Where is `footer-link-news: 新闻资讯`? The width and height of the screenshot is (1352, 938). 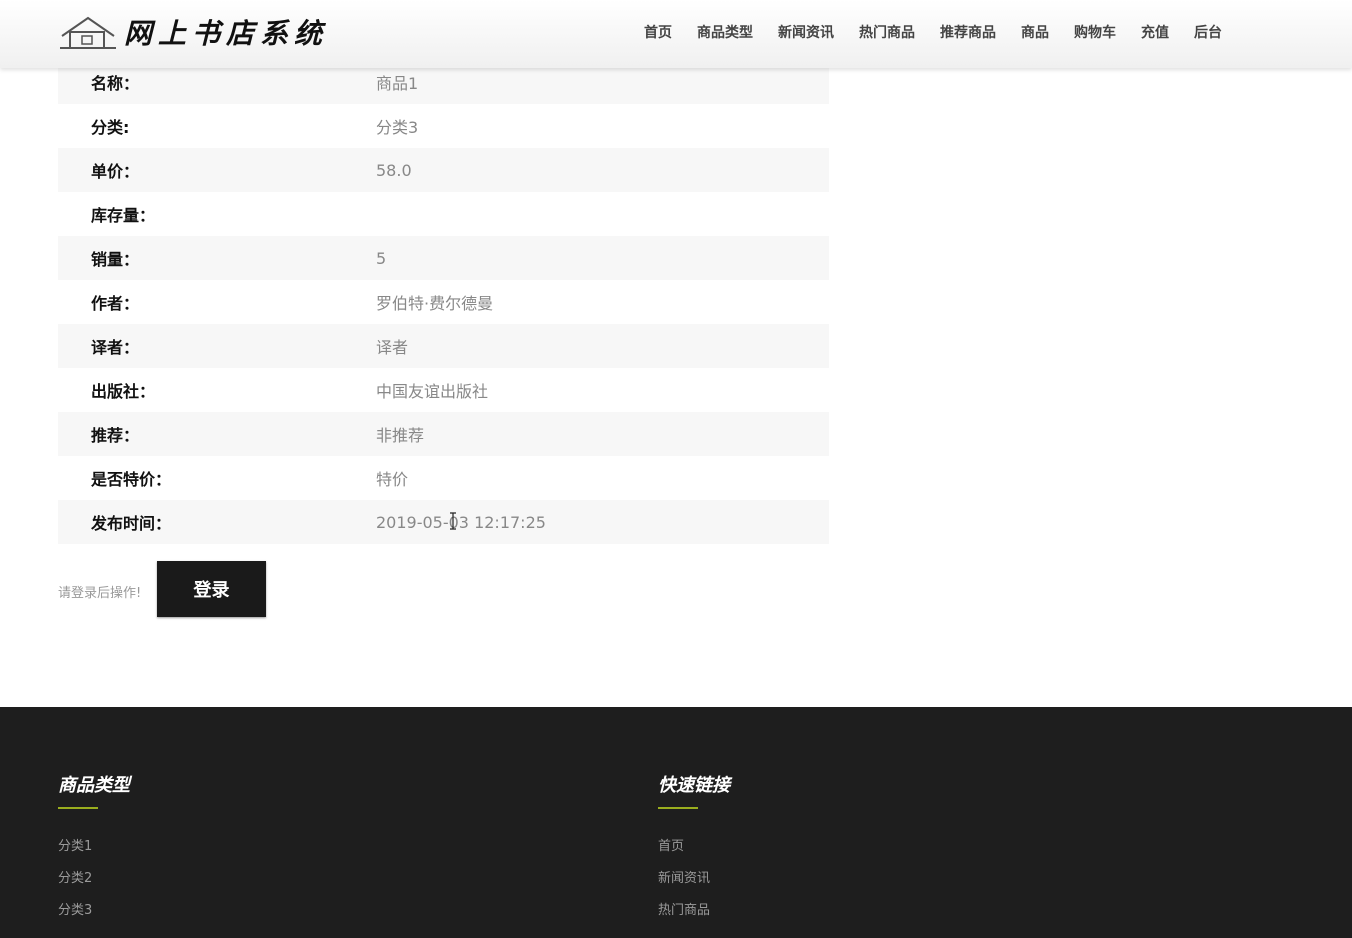 footer-link-news: 新闻资讯 is located at coordinates (694, 883).